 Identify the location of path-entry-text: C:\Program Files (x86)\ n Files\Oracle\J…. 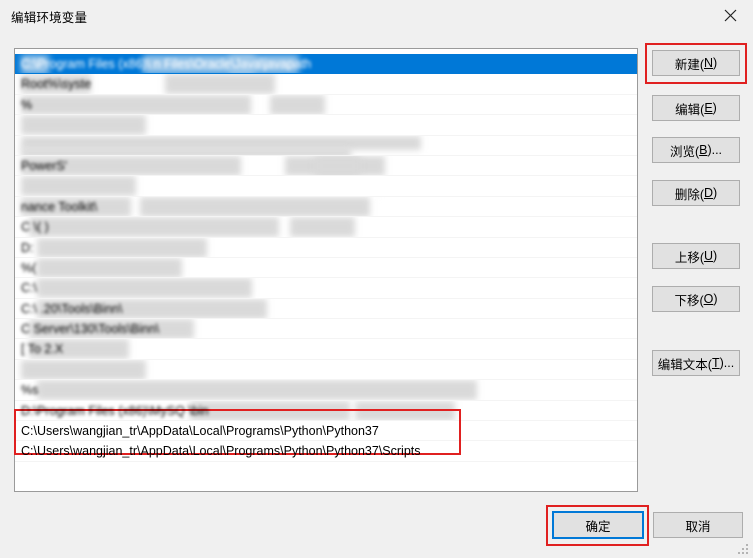
(166, 64).